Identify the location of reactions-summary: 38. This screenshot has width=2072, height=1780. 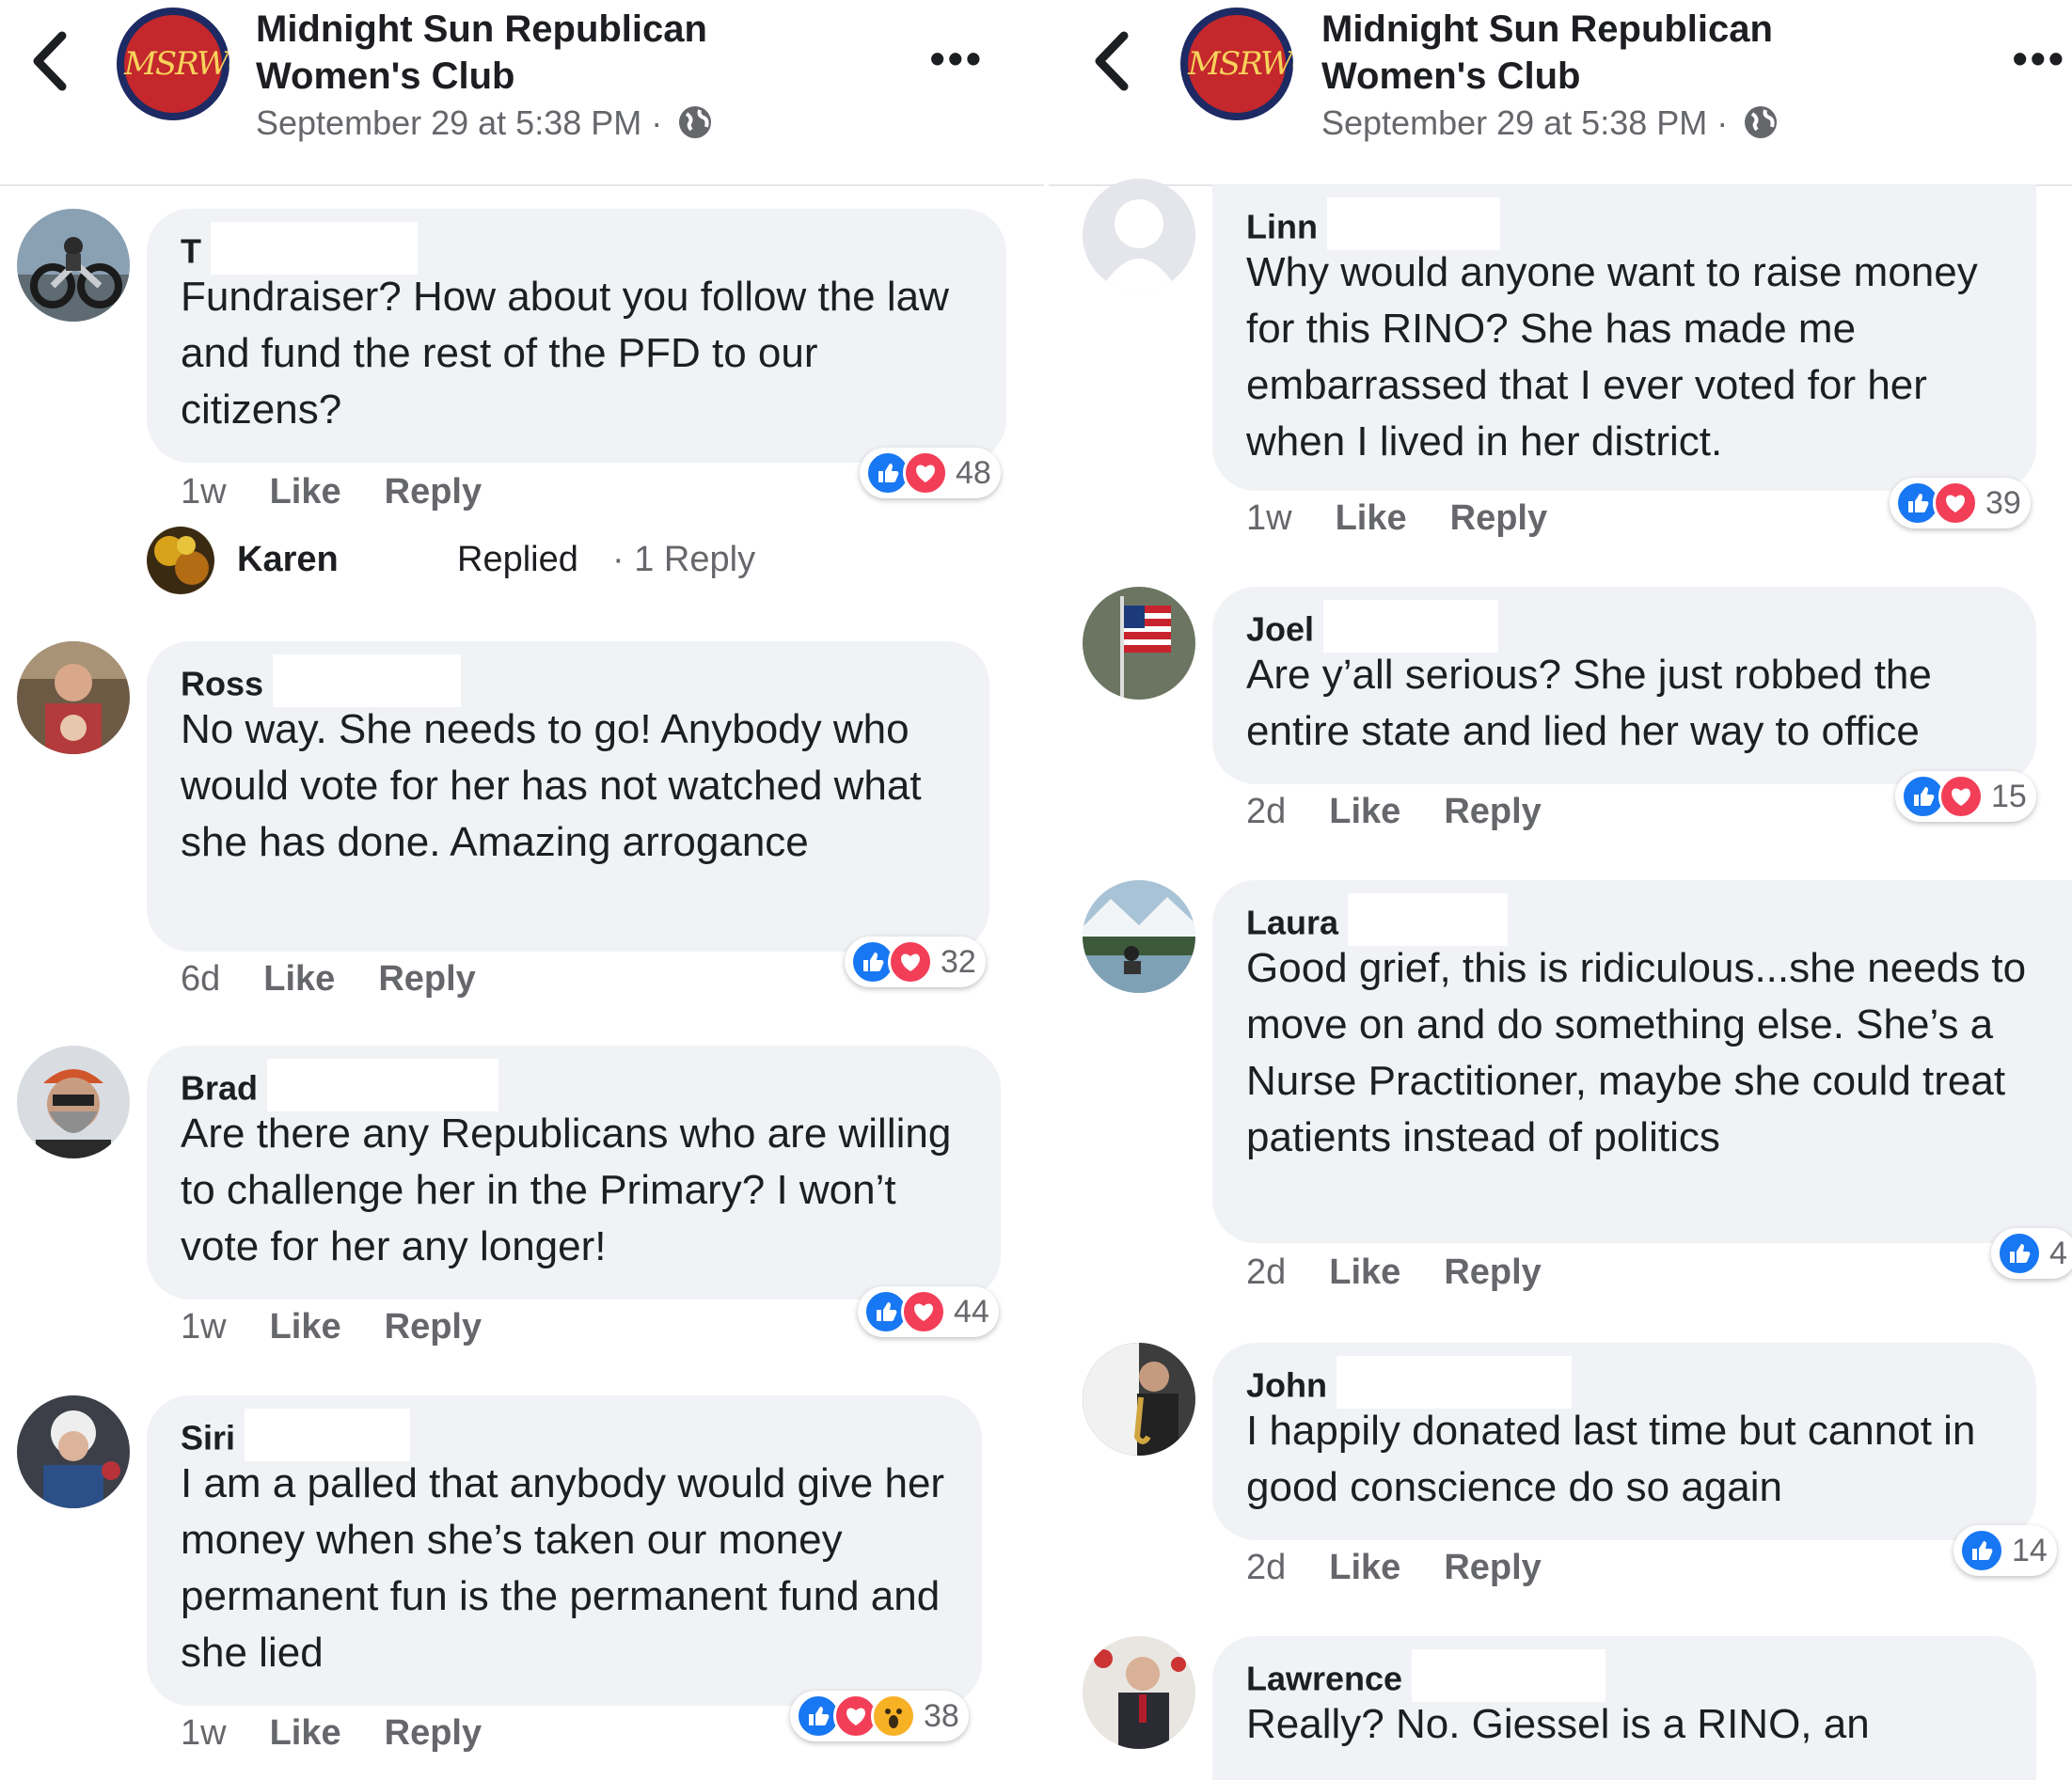
(879, 1716).